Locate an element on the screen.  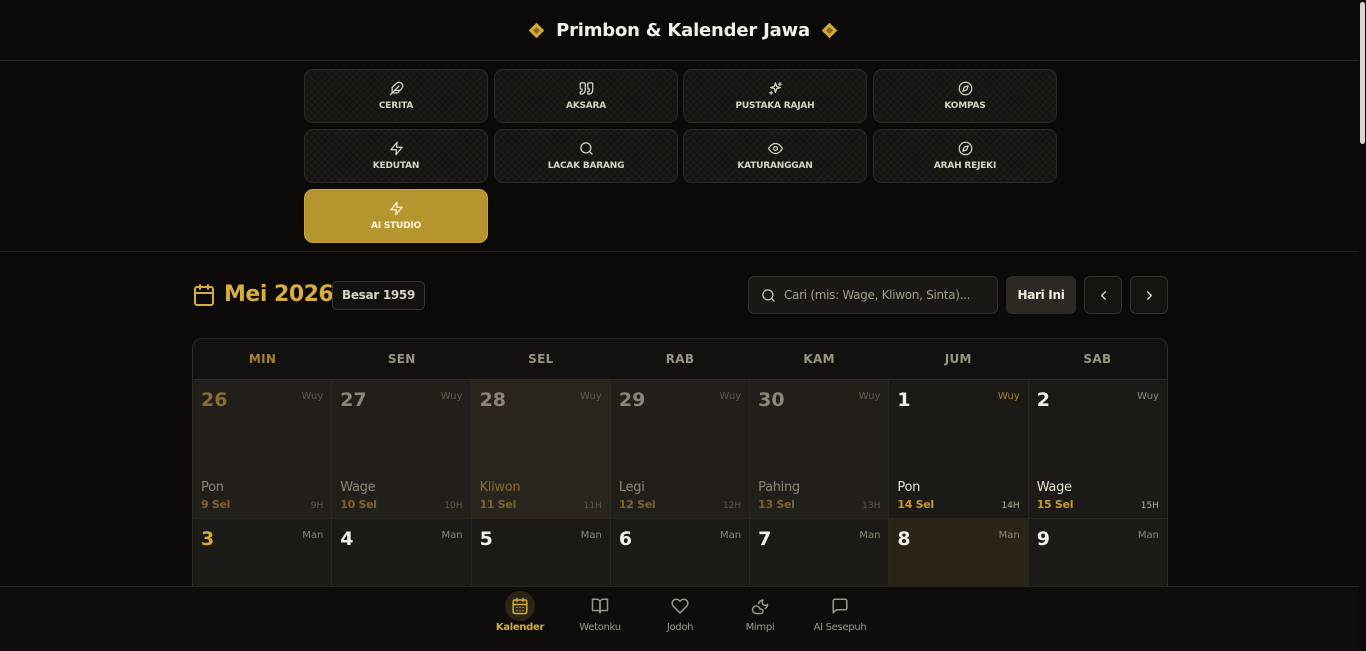
diamond-ornament-icon is located at coordinates (829, 30).